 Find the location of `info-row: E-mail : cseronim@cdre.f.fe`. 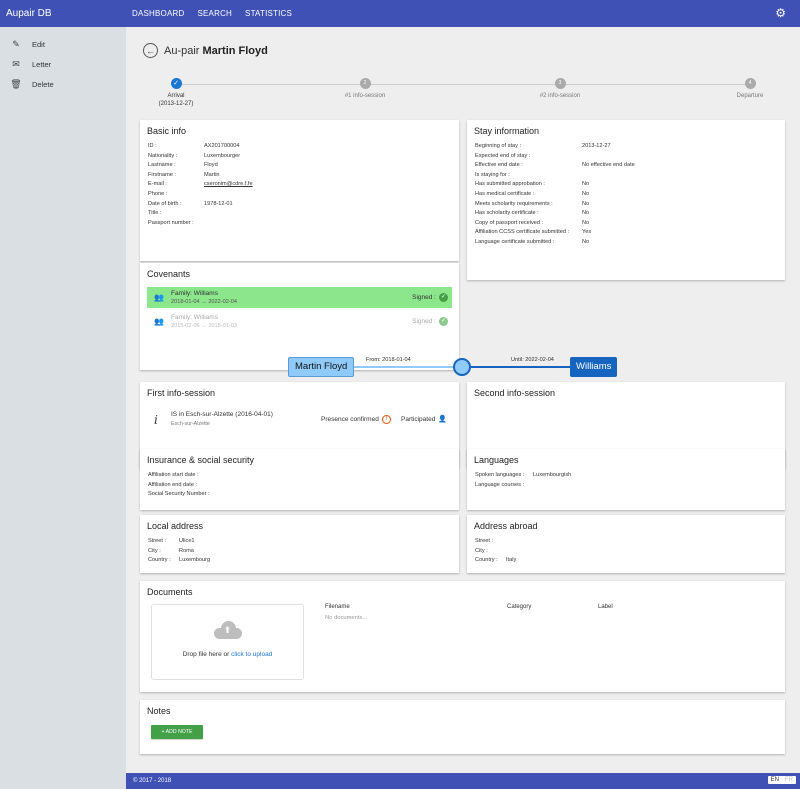

info-row: E-mail : cseronim@cdre.f.fe is located at coordinates (200, 185).